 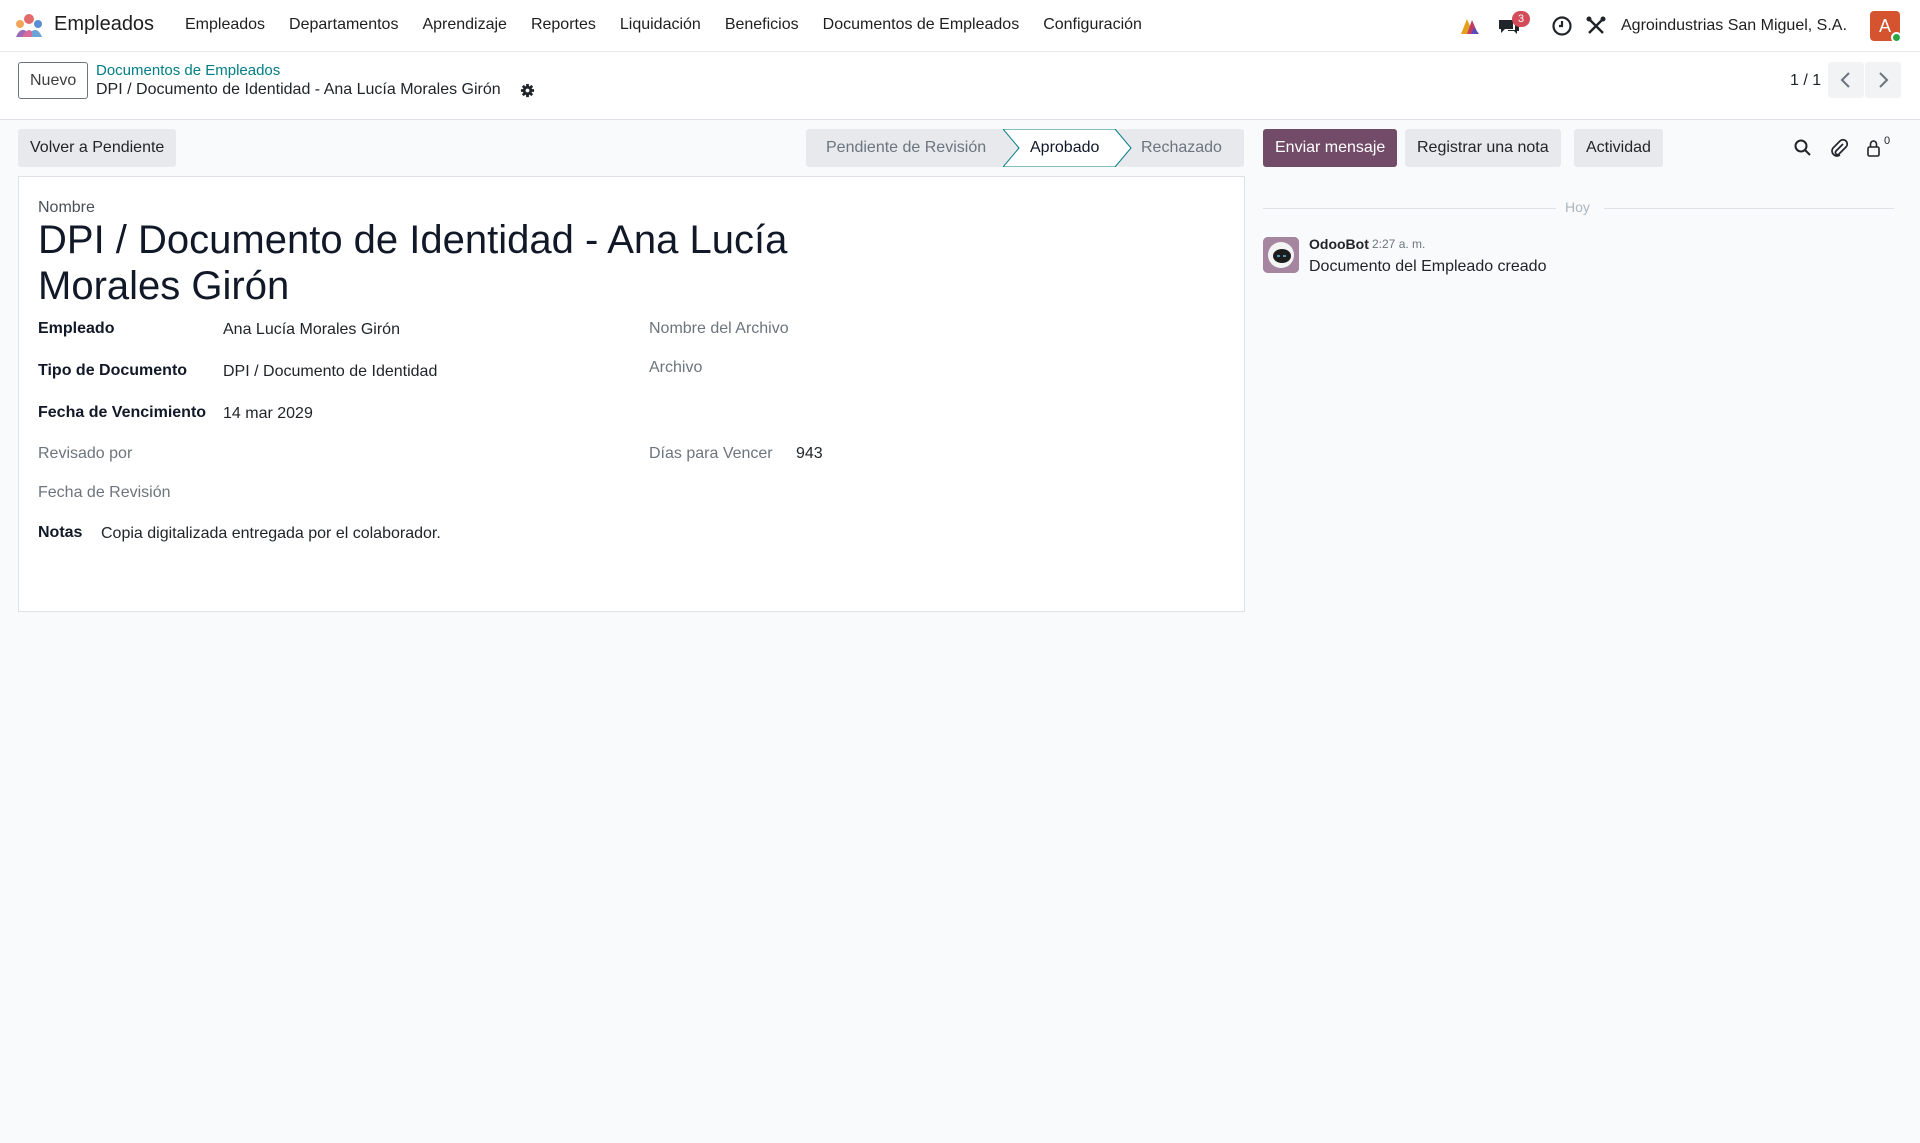 I want to click on ai-icon, so click(x=1470, y=26).